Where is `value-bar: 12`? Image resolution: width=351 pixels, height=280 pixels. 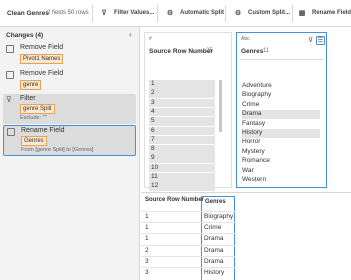
value-bar: 12 is located at coordinates (182, 186).